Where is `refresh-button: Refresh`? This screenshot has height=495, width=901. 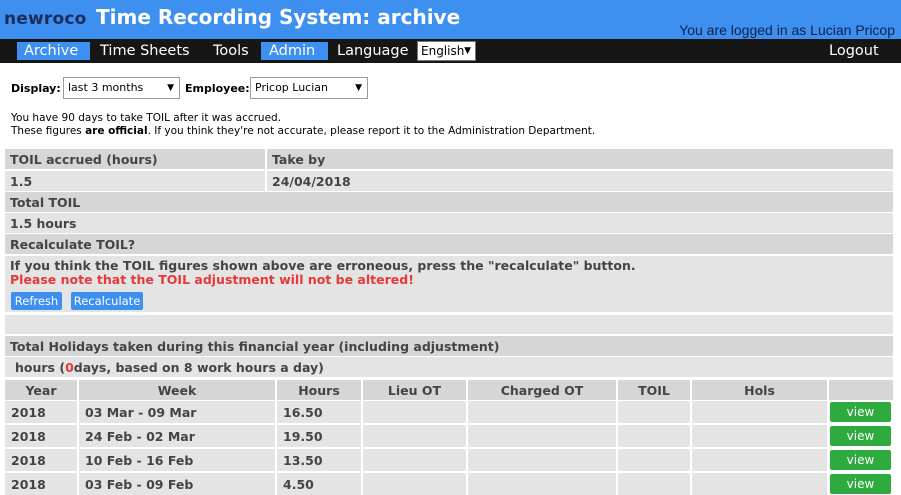 refresh-button: Refresh is located at coordinates (36, 301).